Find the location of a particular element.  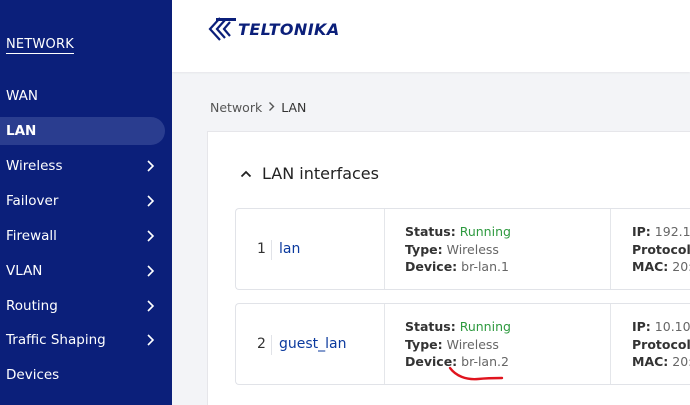

network-info: IP: 10.10.1 Protocol: S MAC: 20:9 is located at coordinates (661, 344).